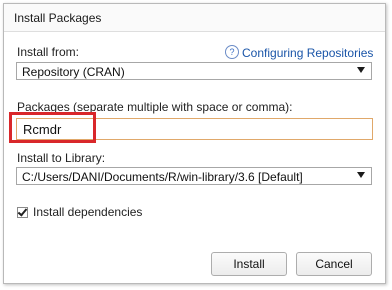 The height and width of the screenshot is (290, 392). Describe the element at coordinates (249, 264) in the screenshot. I see `install-button: Install` at that location.